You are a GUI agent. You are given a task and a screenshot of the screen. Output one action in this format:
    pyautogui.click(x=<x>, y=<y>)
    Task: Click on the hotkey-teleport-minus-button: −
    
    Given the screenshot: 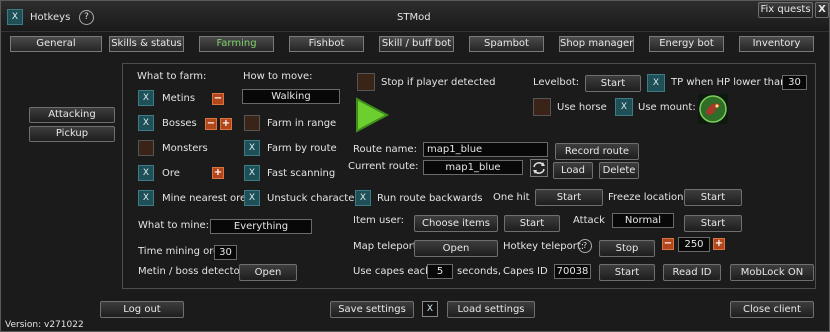 What is the action you would take?
    pyautogui.click(x=668, y=244)
    